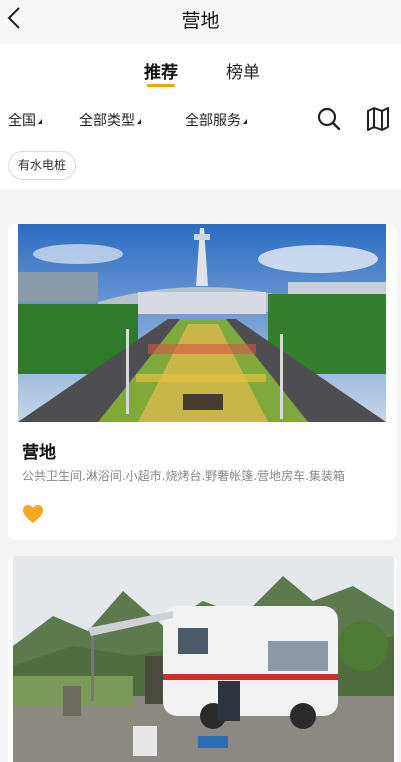 This screenshot has width=401, height=762. I want to click on heart-icon, so click(33, 514).